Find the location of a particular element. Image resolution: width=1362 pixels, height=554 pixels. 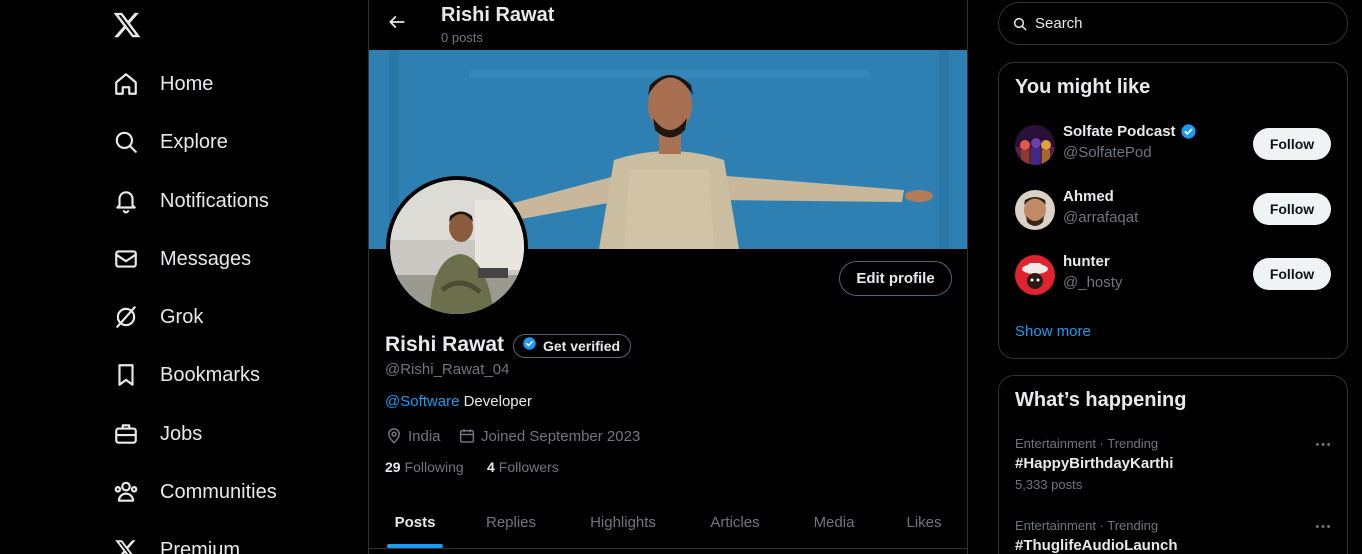

joined-text: Joined September 2023 is located at coordinates (561, 436).